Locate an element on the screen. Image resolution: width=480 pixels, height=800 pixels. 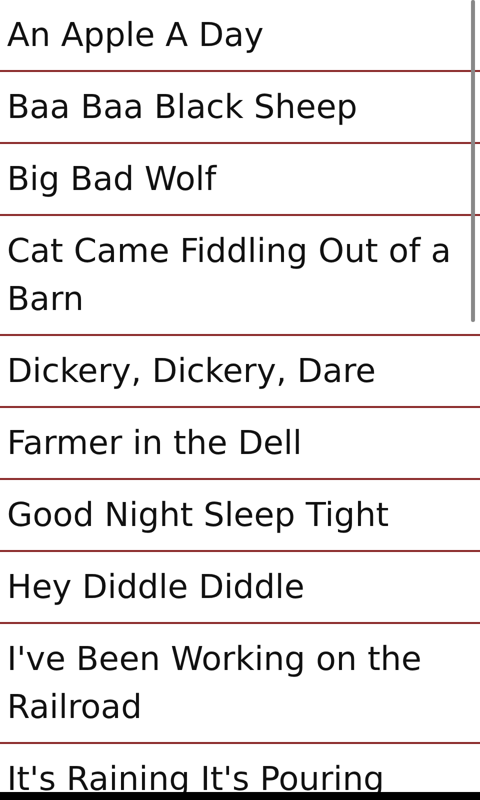
song-list-item: Dickery, Dickery, Dare is located at coordinates (240, 372).